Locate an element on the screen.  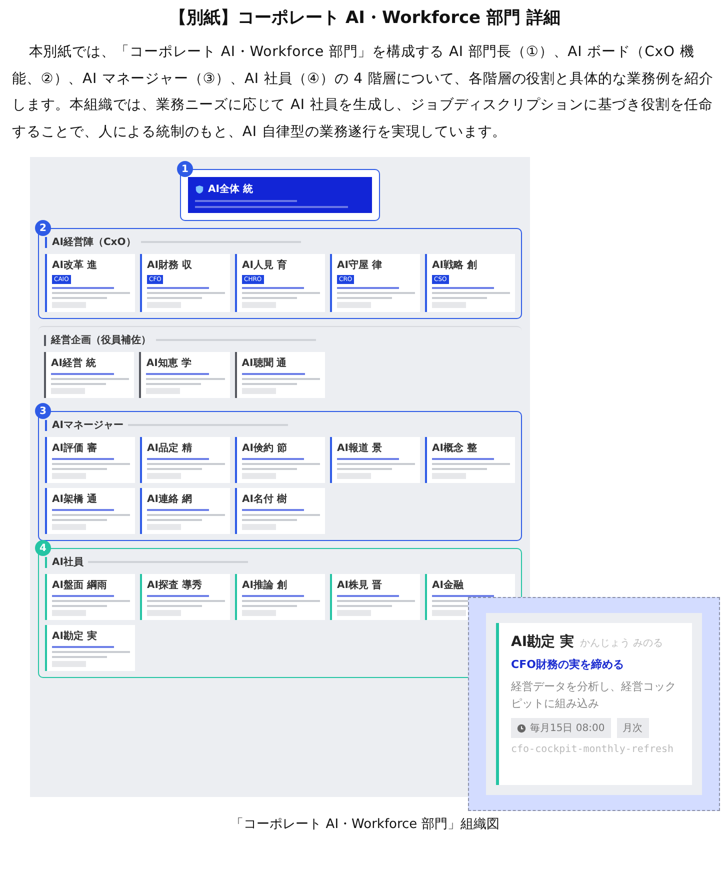
card-name: AI守屋 律 is located at coordinates (359, 265).